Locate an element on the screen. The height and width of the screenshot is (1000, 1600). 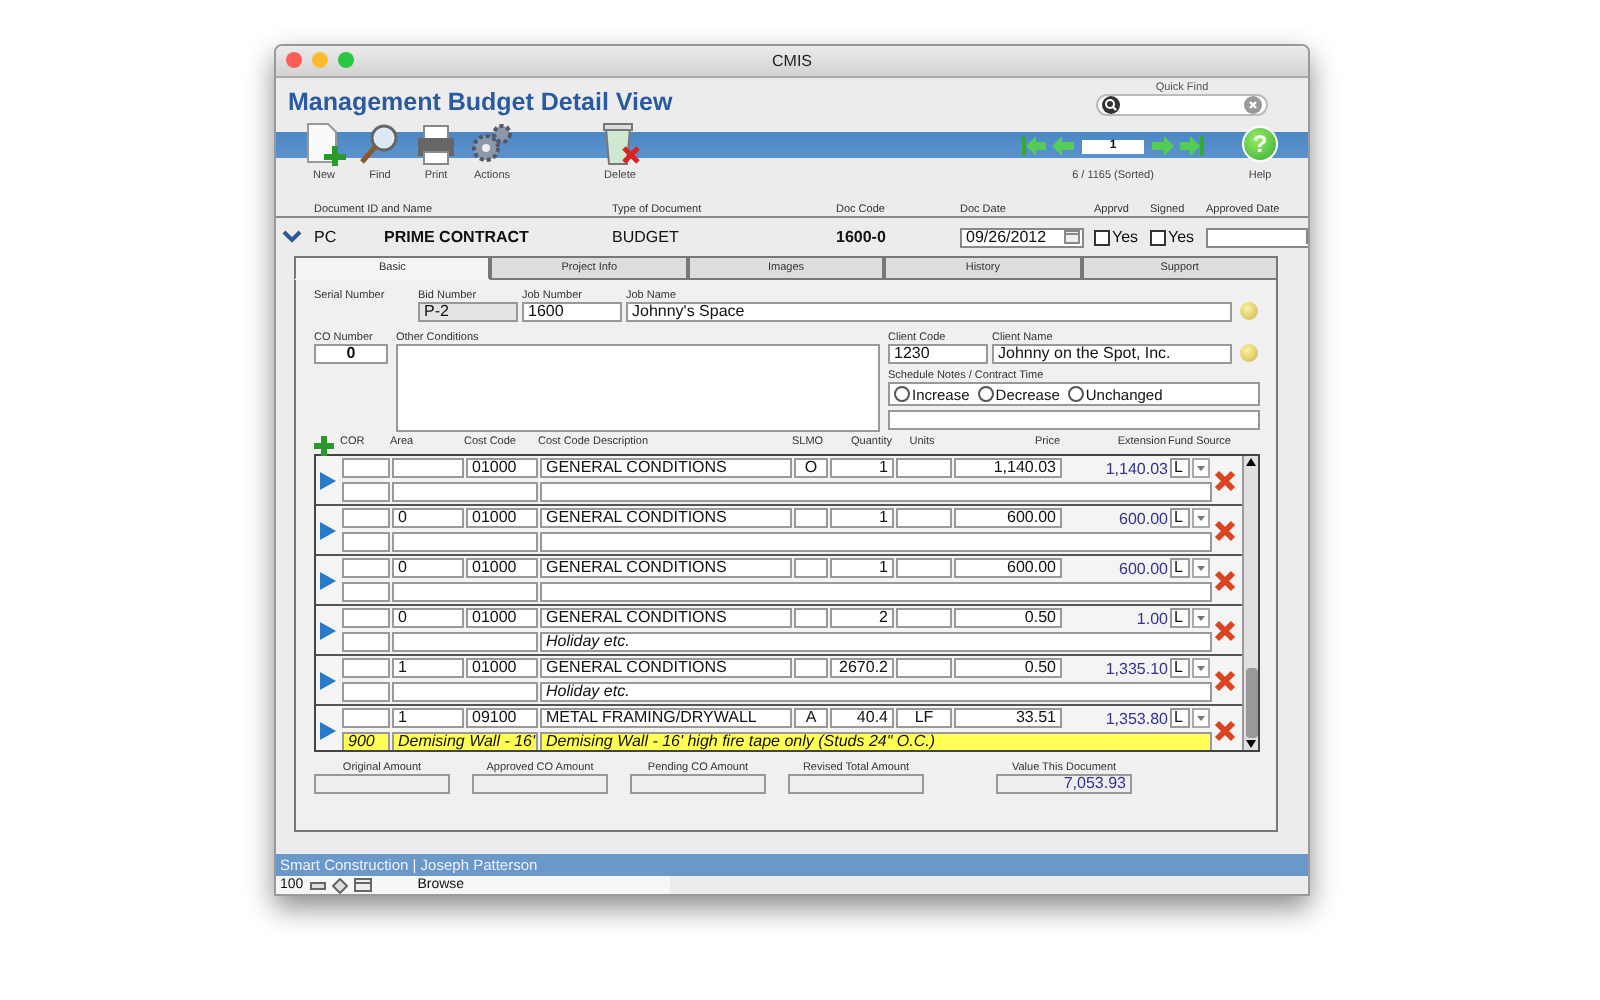
note-field: Holiday etc. is located at coordinates (876, 642).